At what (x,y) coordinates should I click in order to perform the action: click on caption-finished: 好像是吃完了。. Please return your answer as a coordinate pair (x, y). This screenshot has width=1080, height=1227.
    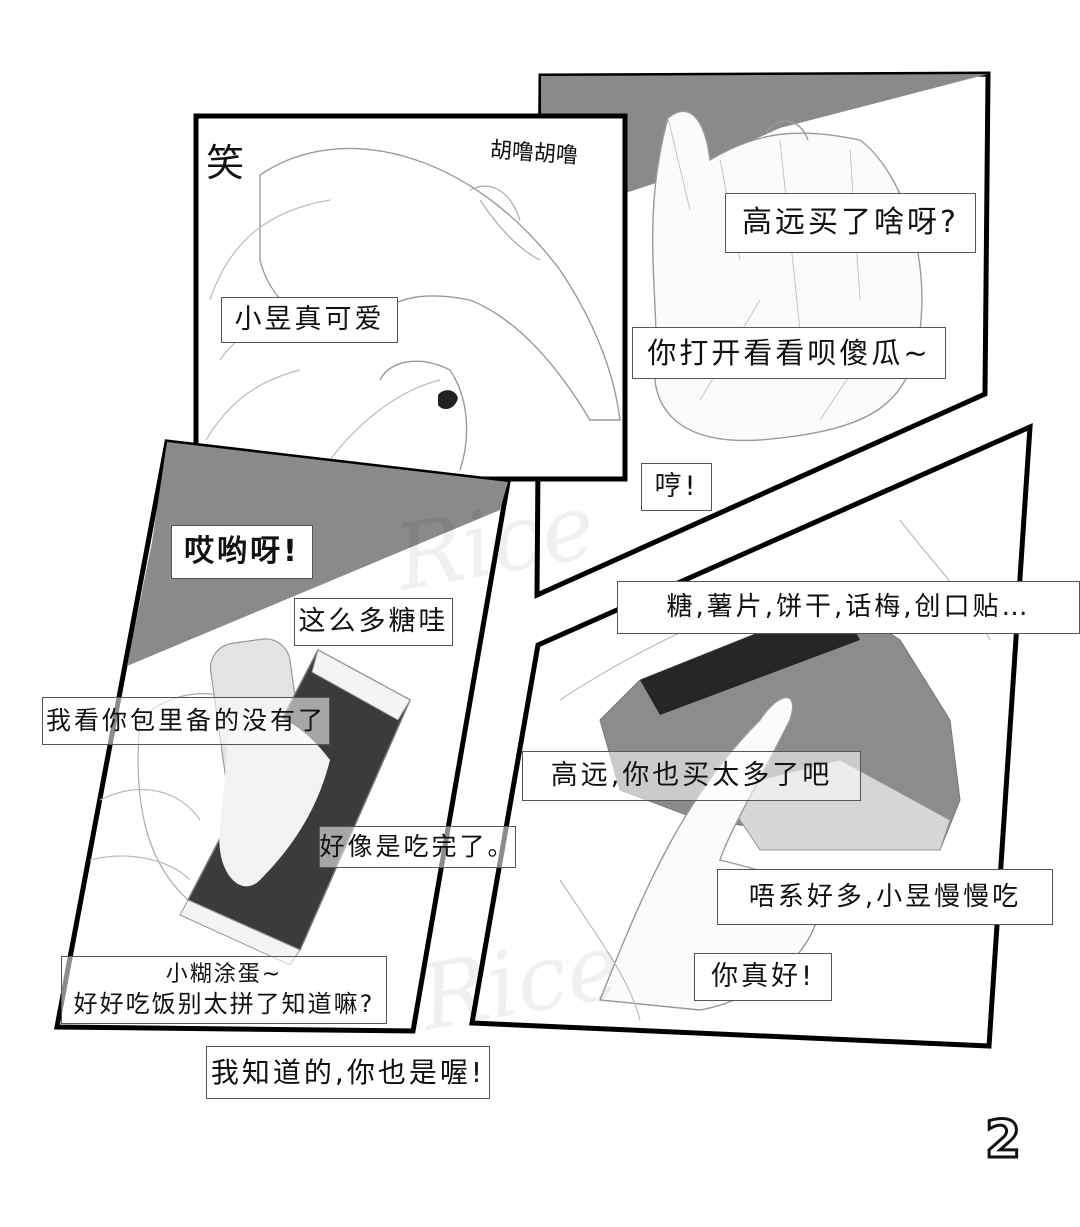
    Looking at the image, I should click on (417, 847).